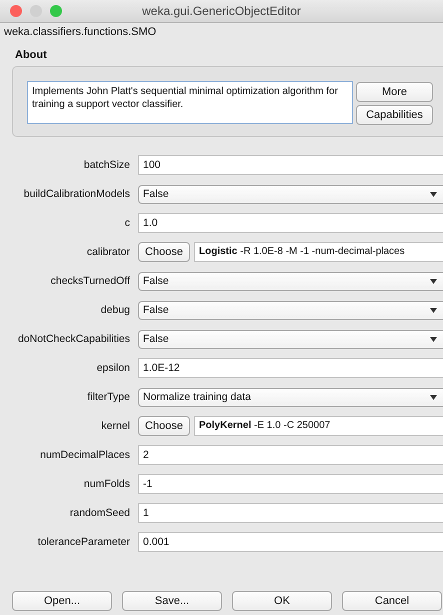 This screenshot has height=615, width=443. Describe the element at coordinates (106, 165) in the screenshot. I see `parameter-label: batchSize` at that location.